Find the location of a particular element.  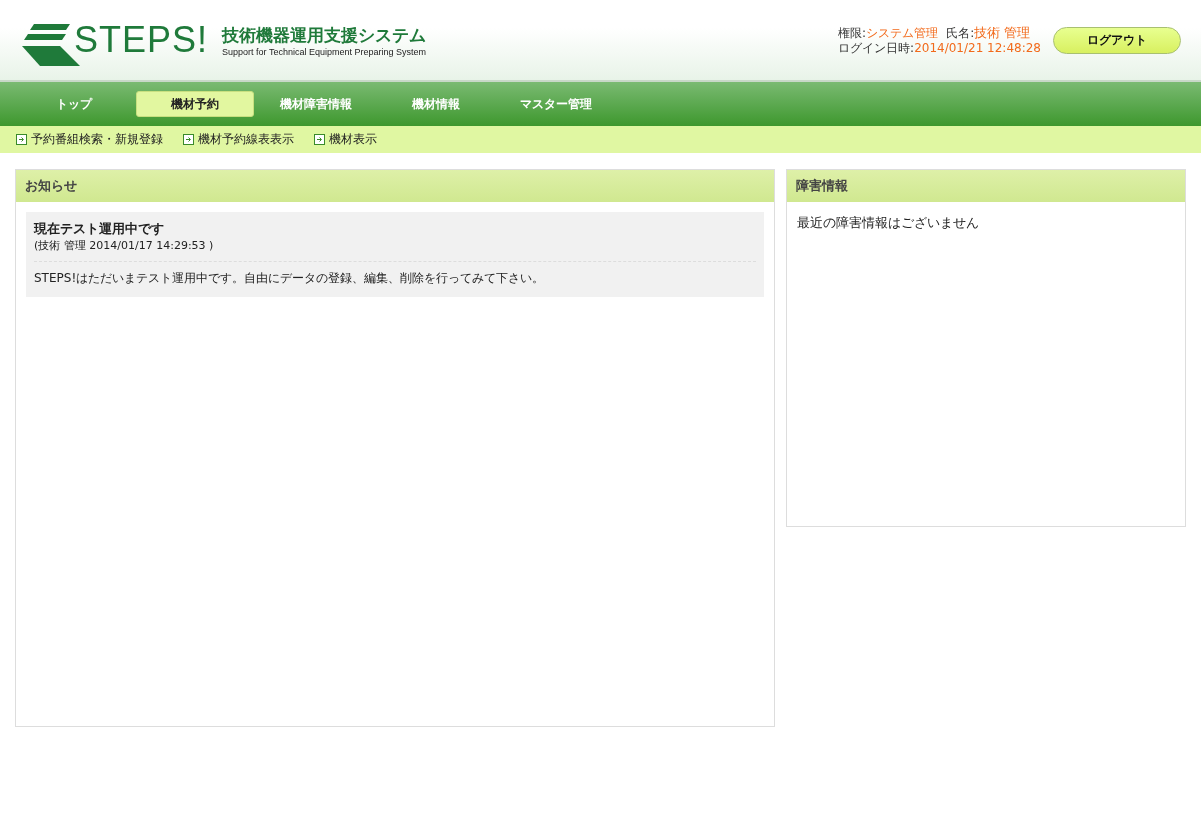

panel-title: お知らせ is located at coordinates (51, 186).